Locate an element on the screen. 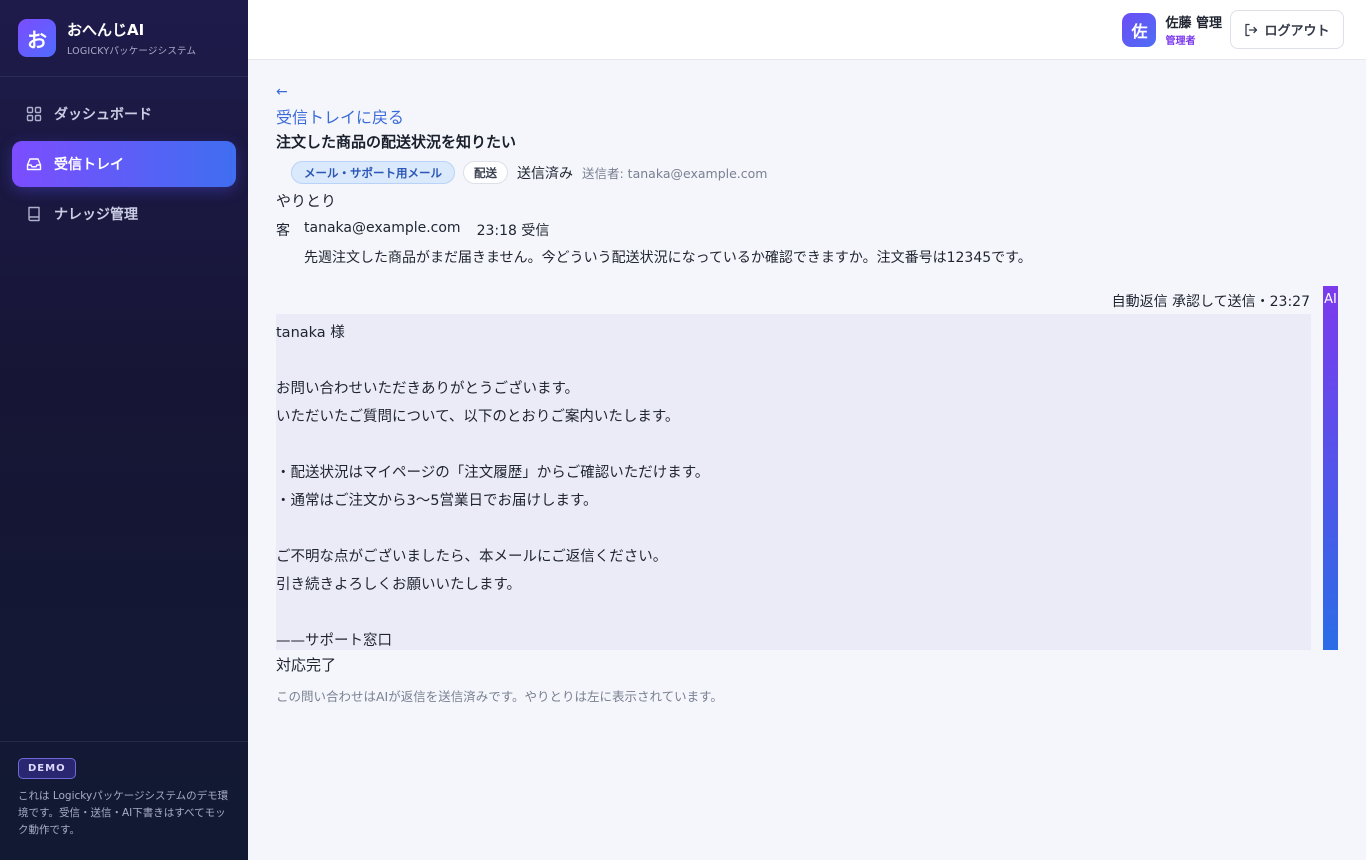 Image resolution: width=1366 pixels, height=860 pixels. sidebar-item-inbox: 受信トレイ is located at coordinates (124, 164).